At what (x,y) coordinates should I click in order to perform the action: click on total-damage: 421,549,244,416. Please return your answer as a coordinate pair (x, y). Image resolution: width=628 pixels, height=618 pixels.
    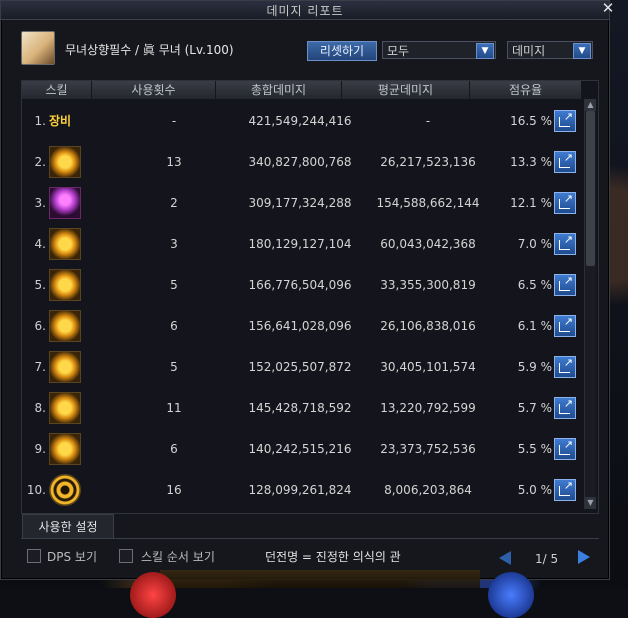
    Looking at the image, I should click on (300, 121).